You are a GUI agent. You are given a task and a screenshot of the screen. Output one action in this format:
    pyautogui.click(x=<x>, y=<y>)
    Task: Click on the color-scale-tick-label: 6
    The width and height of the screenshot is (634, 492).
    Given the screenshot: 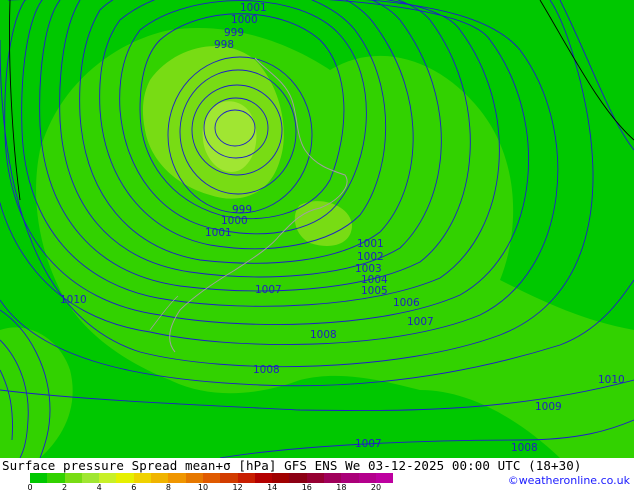 What is the action you would take?
    pyautogui.click(x=134, y=487)
    